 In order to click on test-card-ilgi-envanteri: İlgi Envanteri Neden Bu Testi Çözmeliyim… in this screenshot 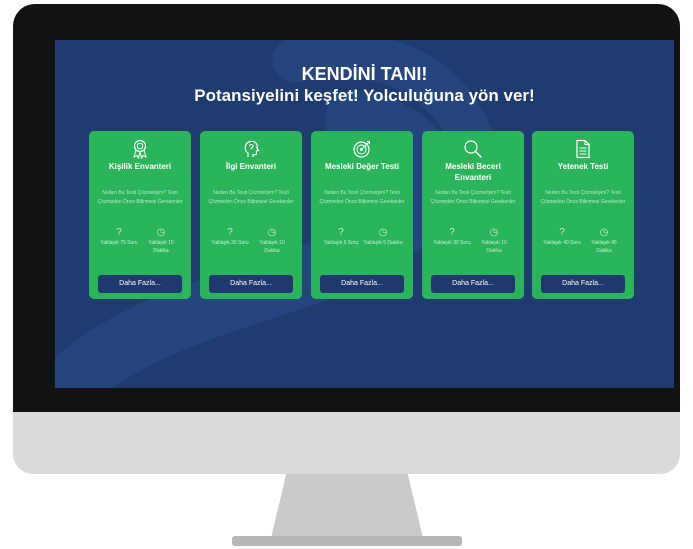, I will do `click(251, 215)`.